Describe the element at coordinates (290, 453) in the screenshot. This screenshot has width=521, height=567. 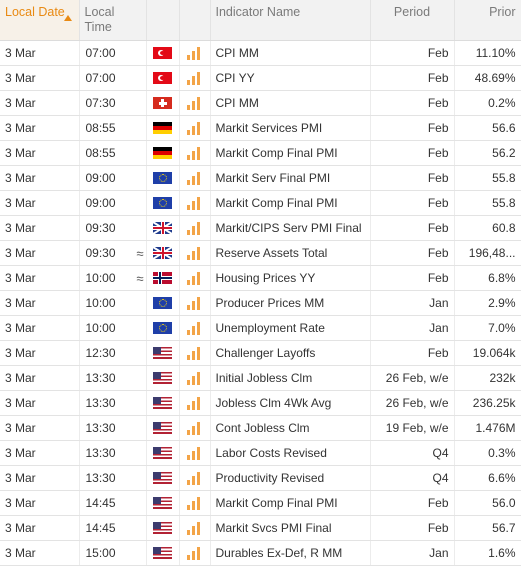
I see `indicator-name-cell: Labor Costs Revised` at that location.